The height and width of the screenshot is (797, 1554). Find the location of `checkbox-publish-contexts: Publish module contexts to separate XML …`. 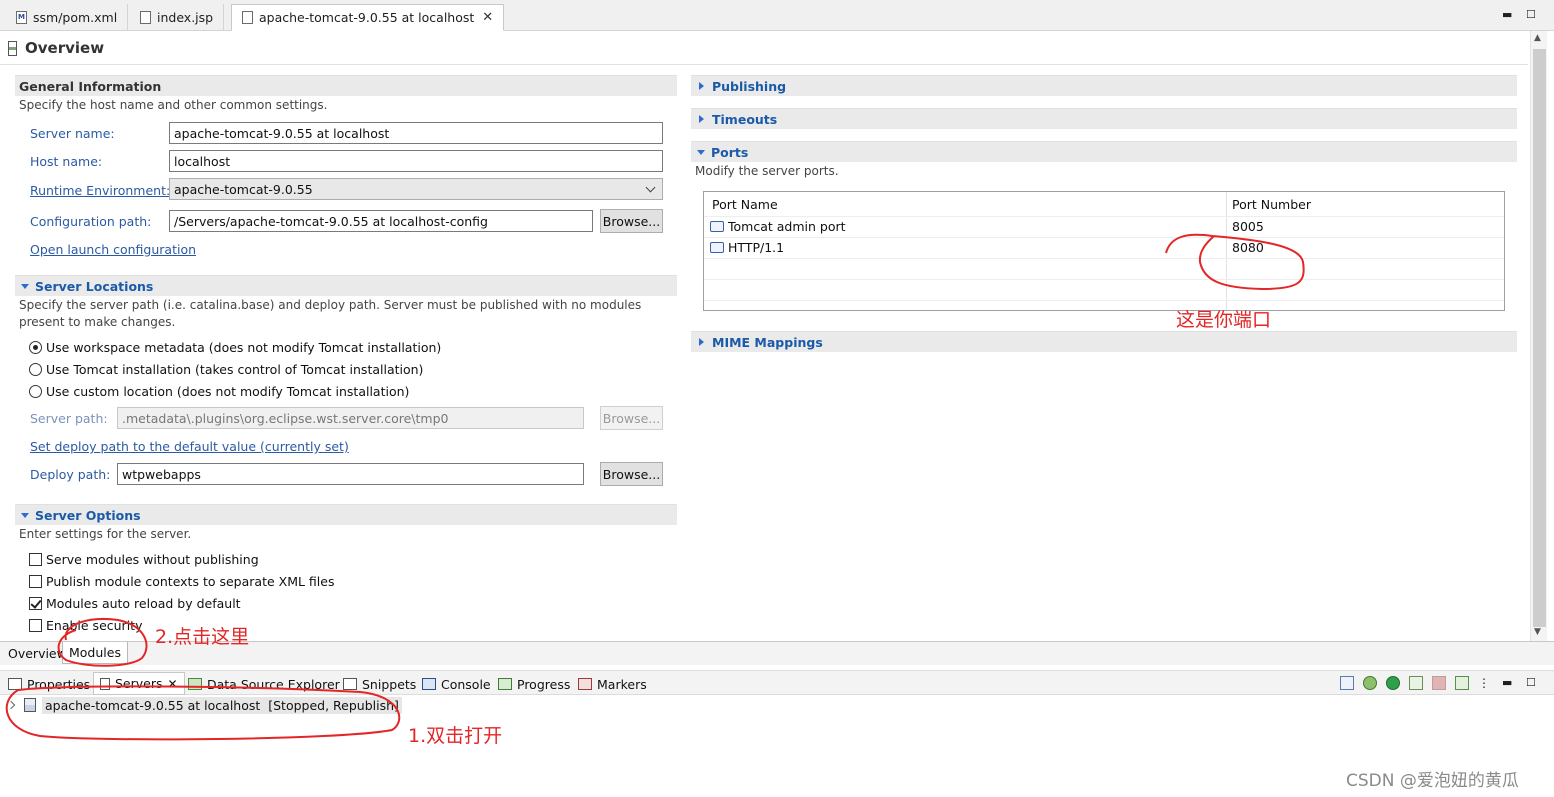

checkbox-publish-contexts: Publish module contexts to separate XML … is located at coordinates (181, 581).